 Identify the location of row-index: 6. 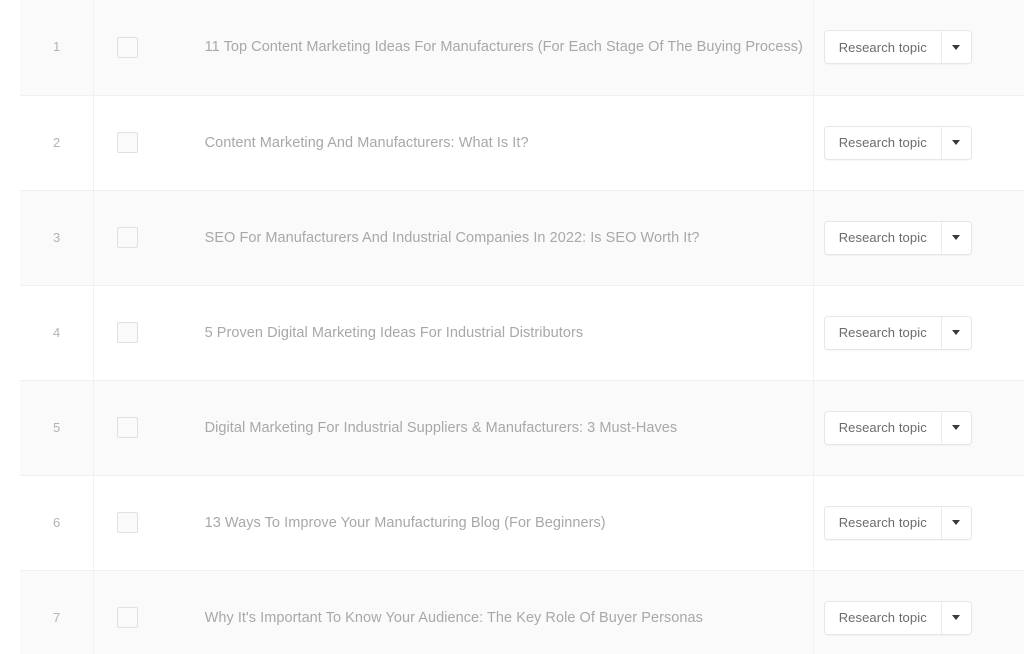
(57, 522).